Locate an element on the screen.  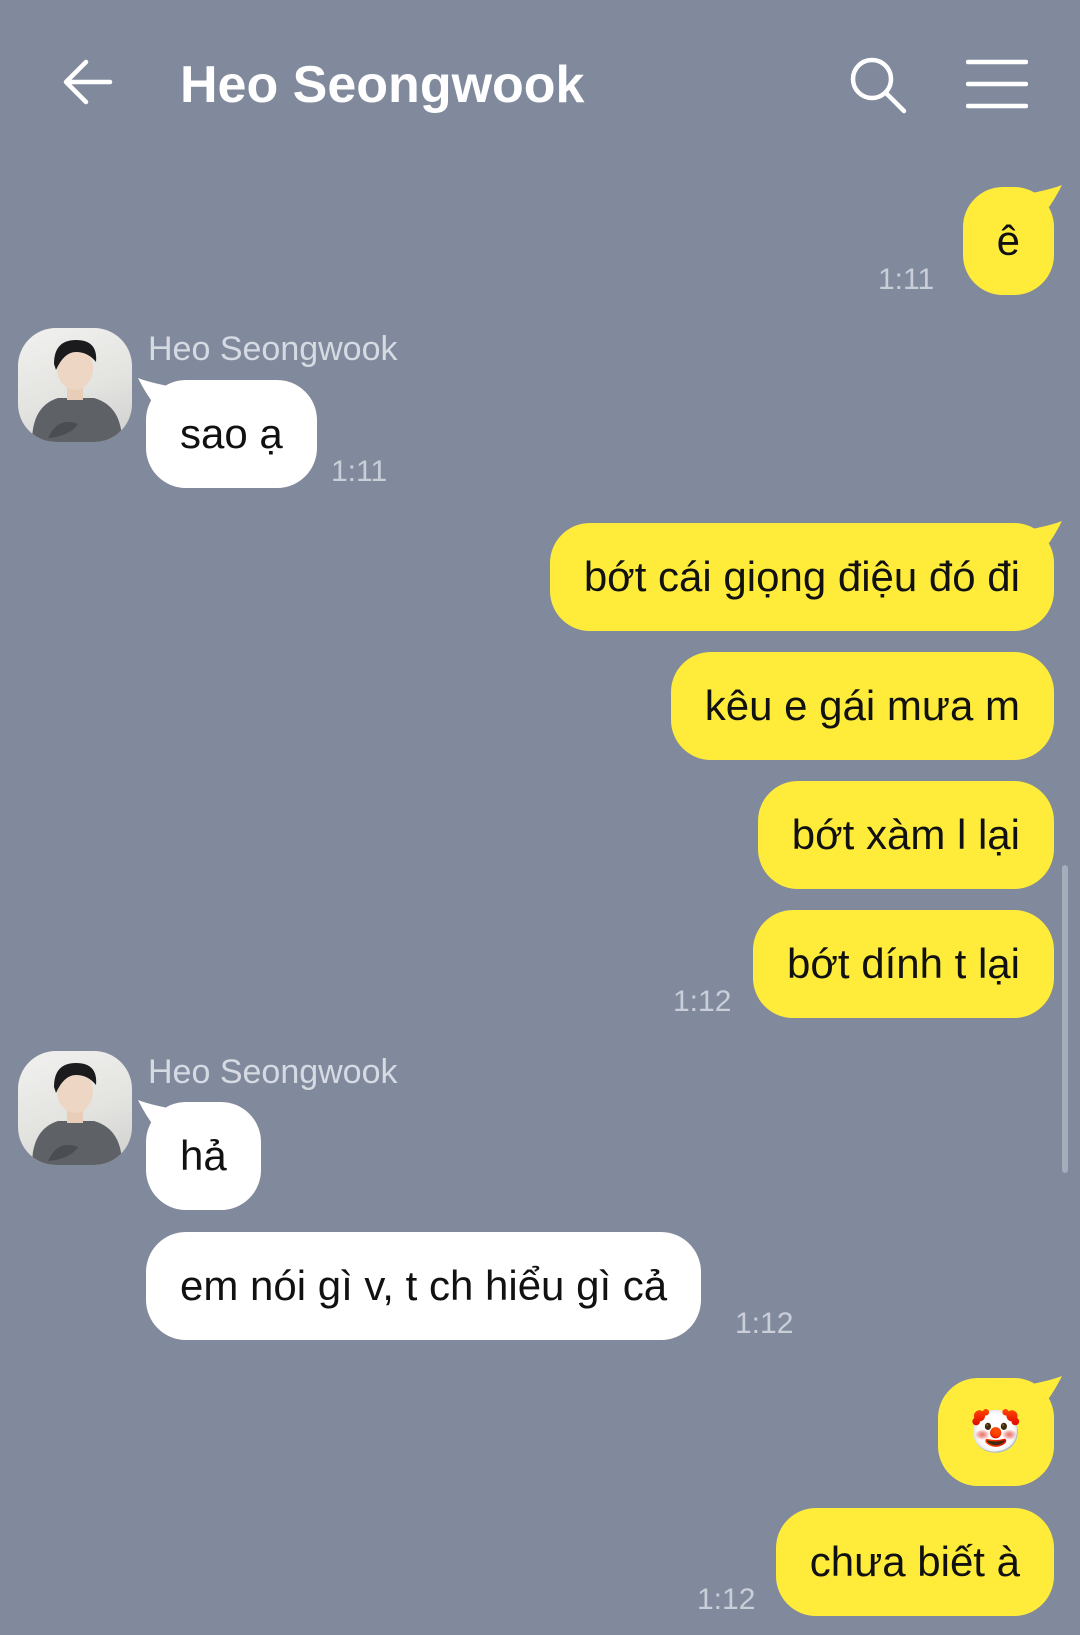
message-text: hả is located at coordinates (203, 1155).